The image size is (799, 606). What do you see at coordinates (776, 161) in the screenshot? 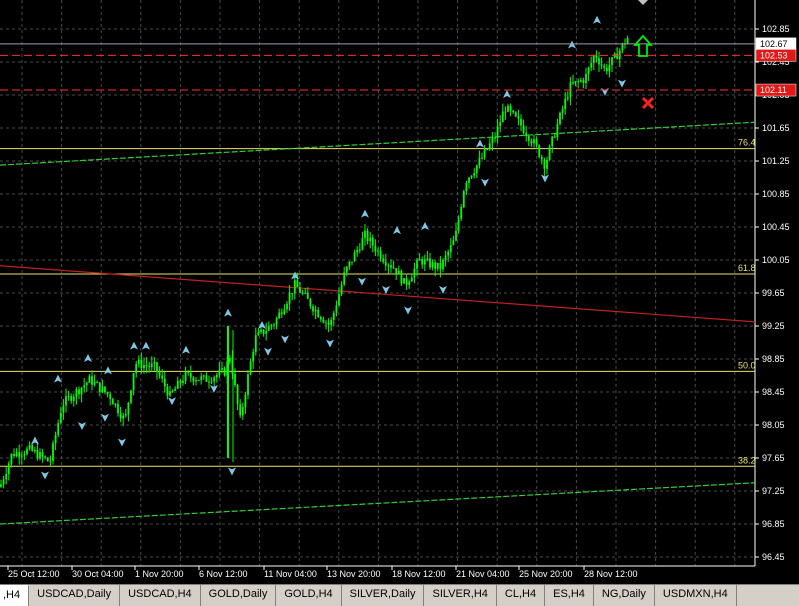
I see `price-tick-label: 101.25` at bounding box center [776, 161].